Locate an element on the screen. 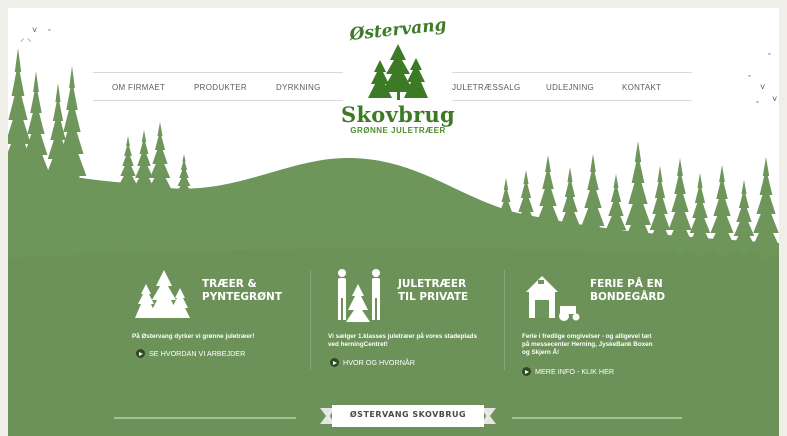 The height and width of the screenshot is (436, 787). card-link-1-label: SE HVORDAN VI ARBEJDER is located at coordinates (197, 353).